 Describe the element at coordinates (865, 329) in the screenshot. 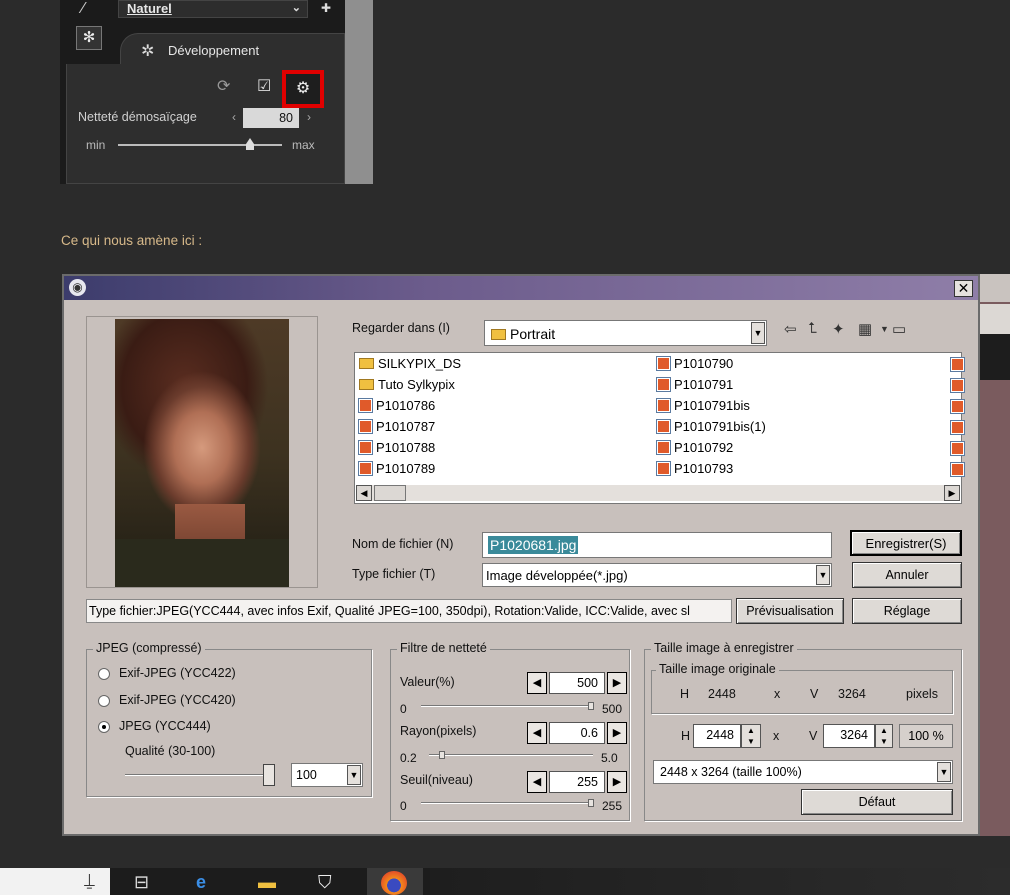

I see `view-menu-icon: ▦` at that location.